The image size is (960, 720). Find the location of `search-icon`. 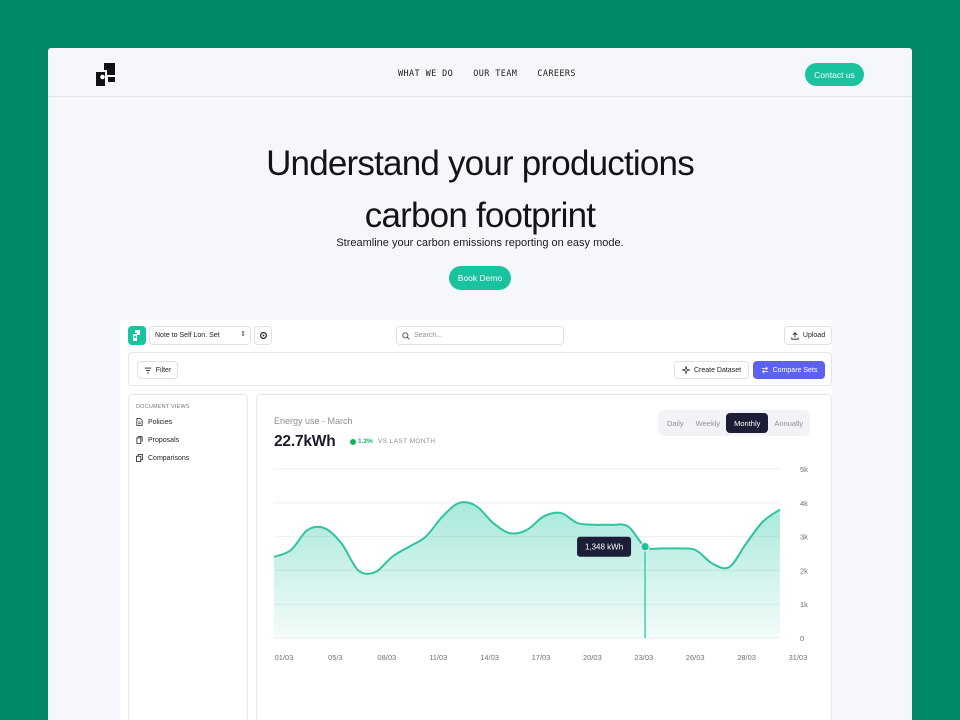

search-icon is located at coordinates (406, 335).